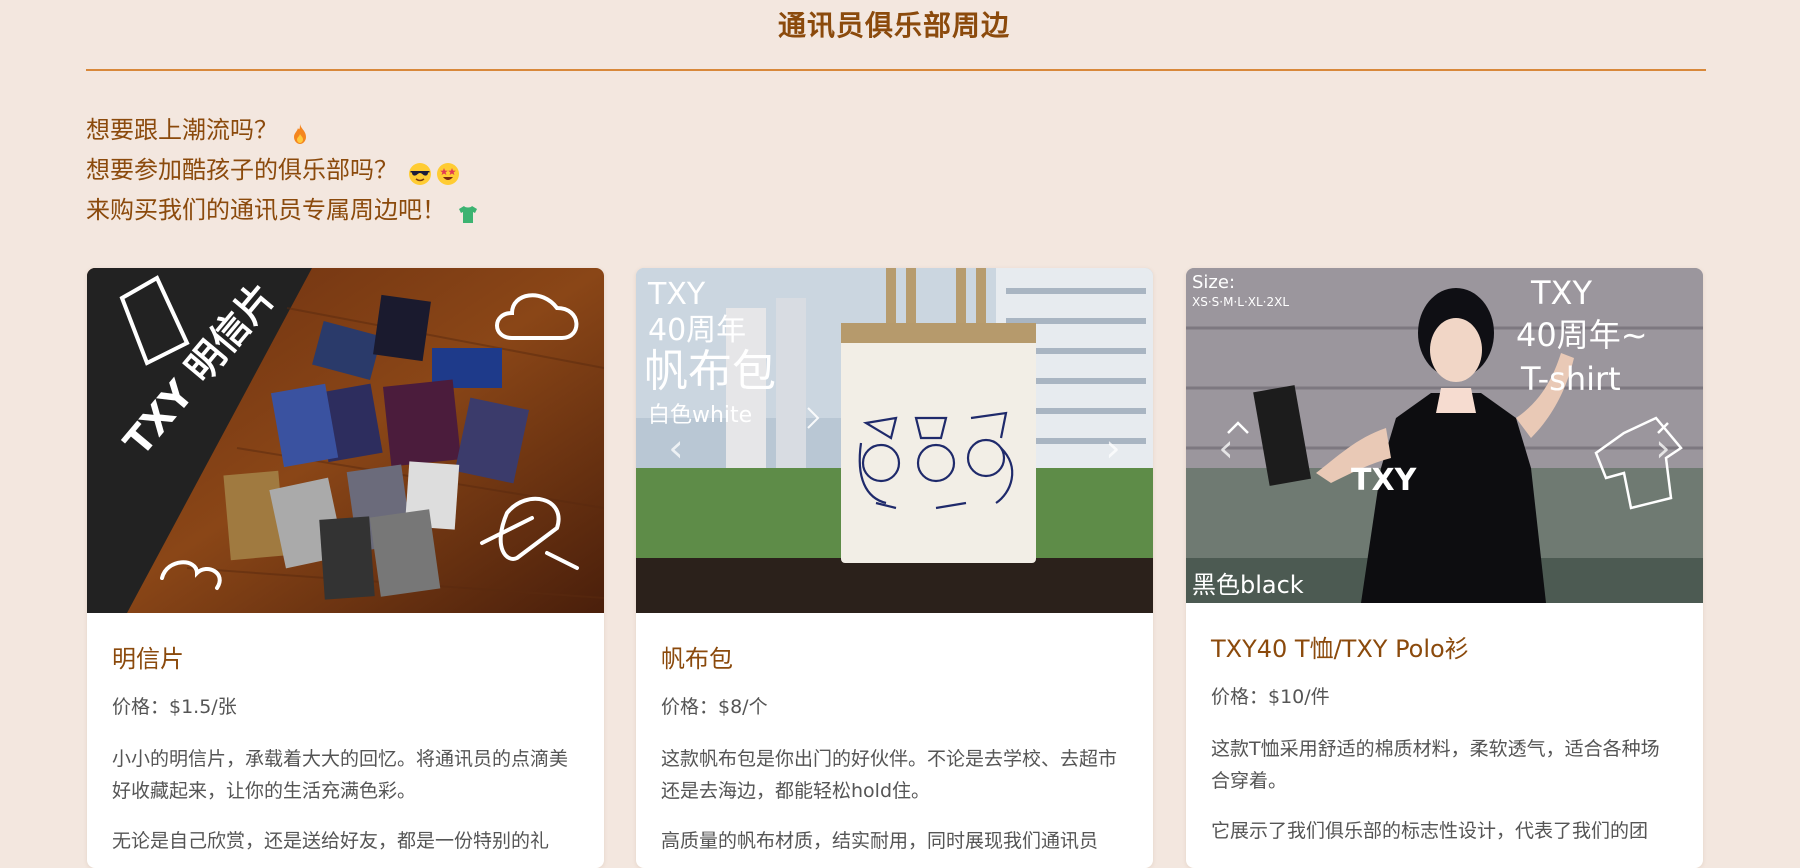  What do you see at coordinates (880, 841) in the screenshot?
I see `product-description-2: 高质量的帆布材质，结实耐用，同时展现我们通讯员` at bounding box center [880, 841].